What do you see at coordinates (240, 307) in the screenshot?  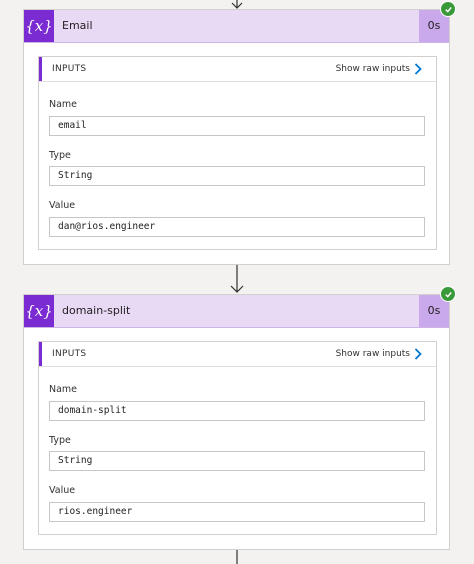 I see `action-header: {x} domain-split 0s` at bounding box center [240, 307].